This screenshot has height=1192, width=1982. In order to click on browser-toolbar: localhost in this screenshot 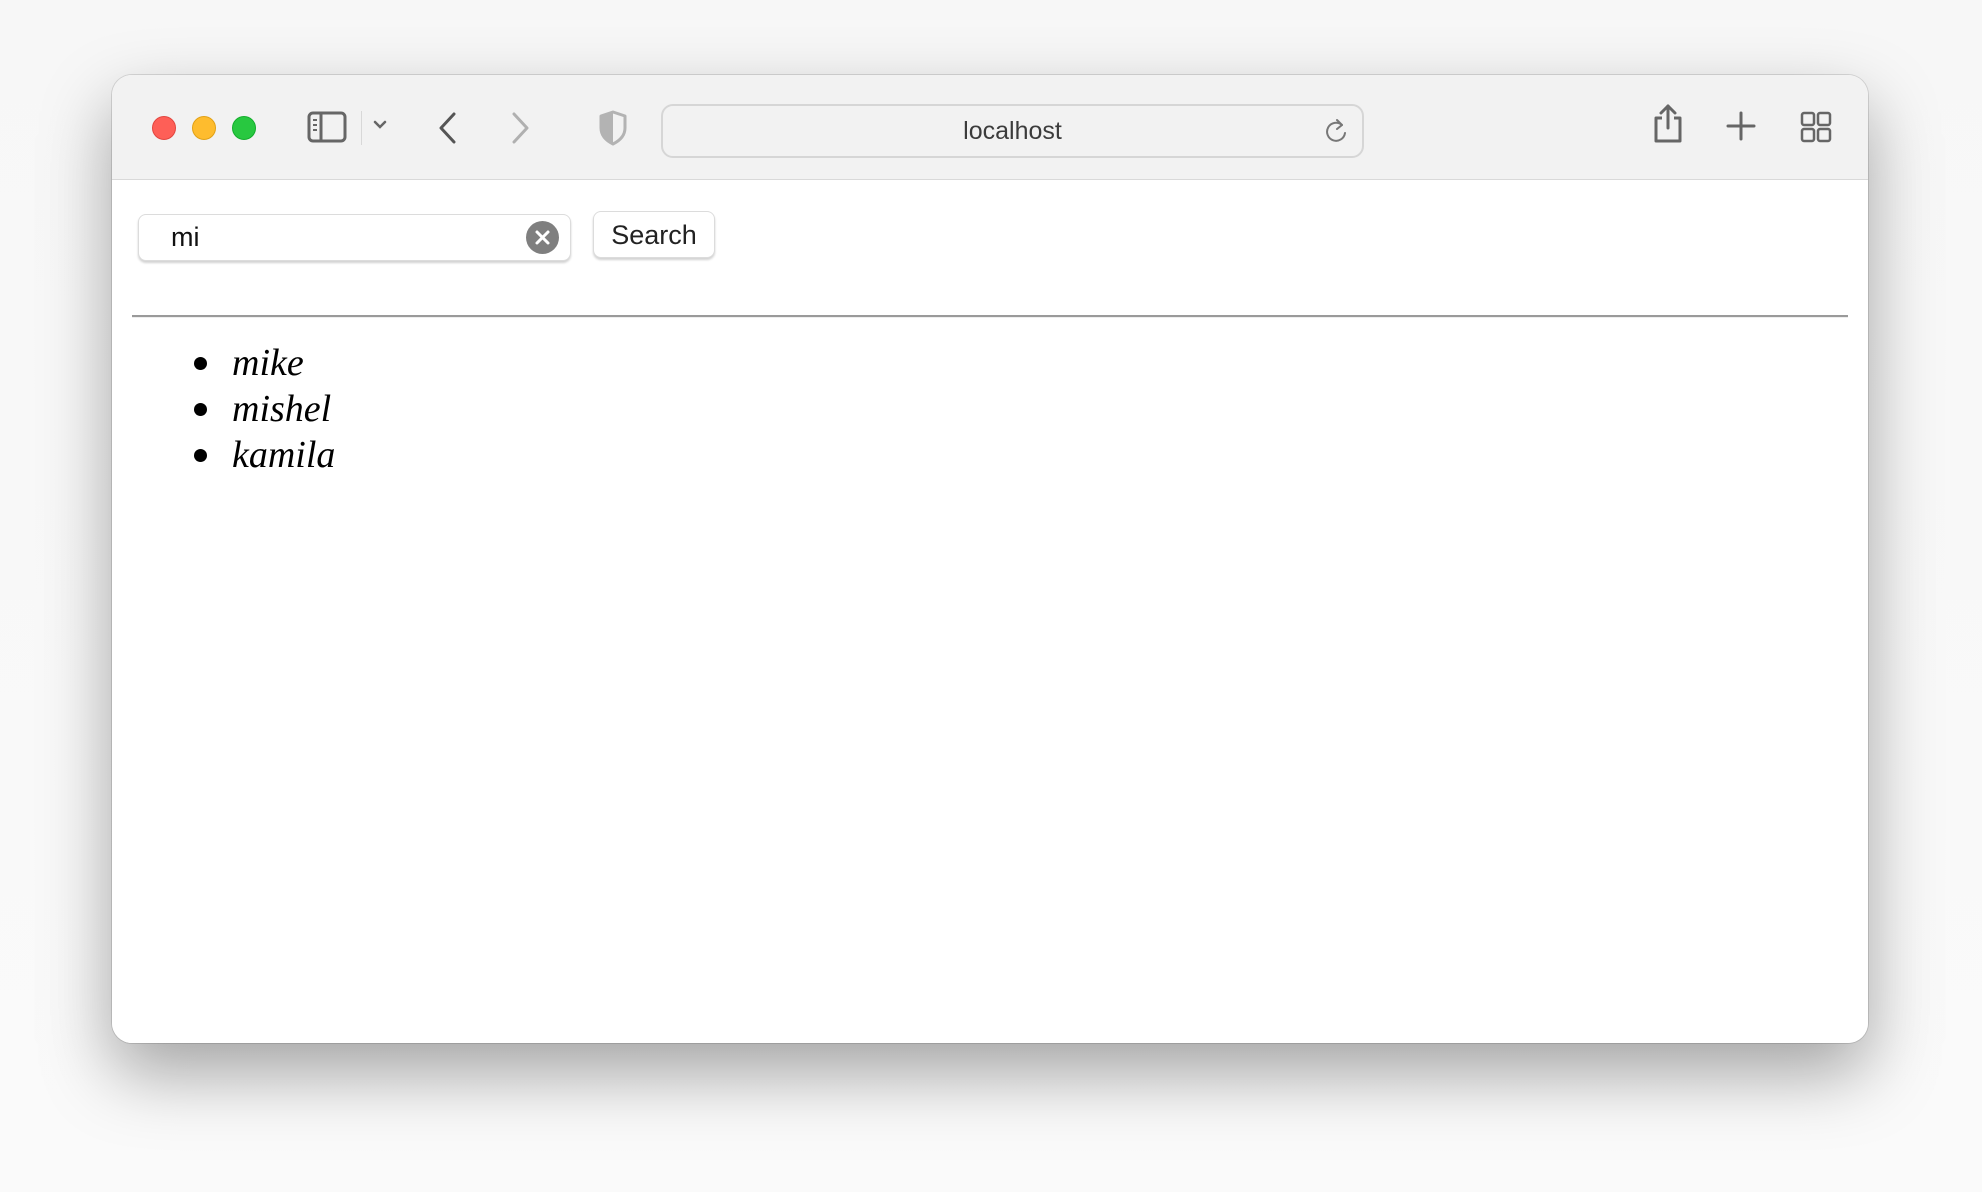, I will do `click(990, 127)`.